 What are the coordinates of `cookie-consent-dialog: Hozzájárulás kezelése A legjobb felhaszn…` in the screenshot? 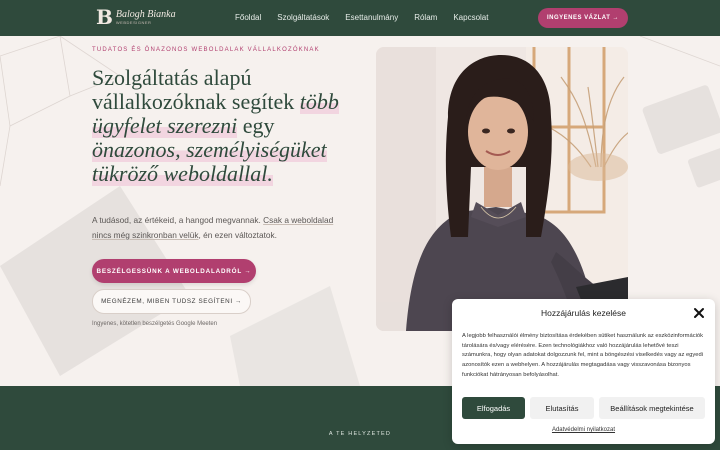 It's located at (583, 371).